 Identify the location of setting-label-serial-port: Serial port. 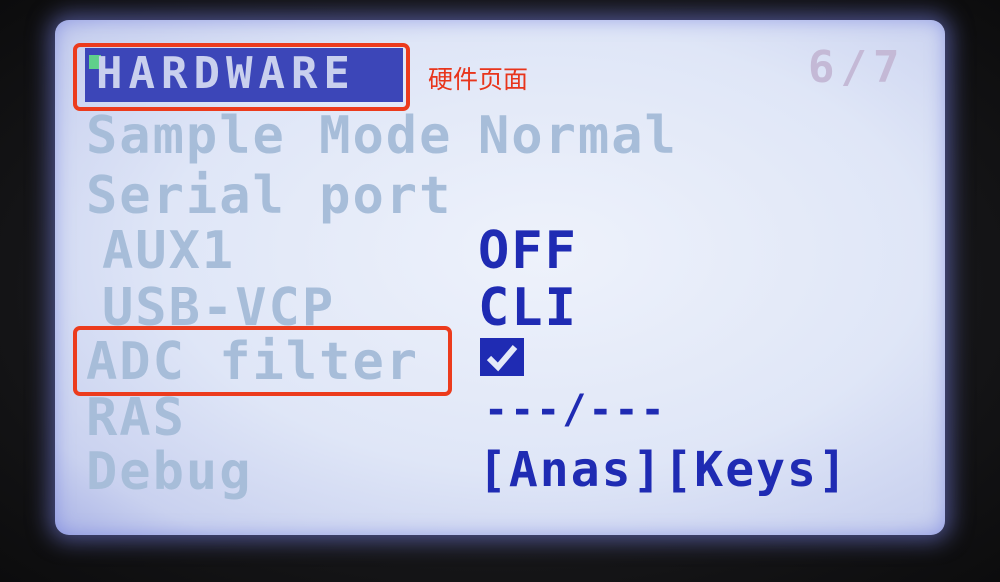
(269, 196).